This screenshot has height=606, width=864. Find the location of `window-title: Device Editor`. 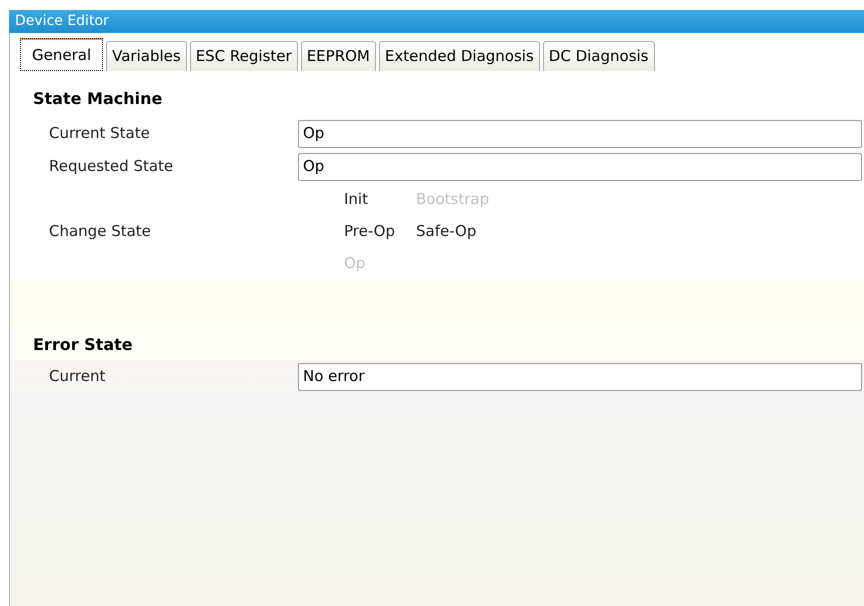

window-title: Device Editor is located at coordinates (436, 21).